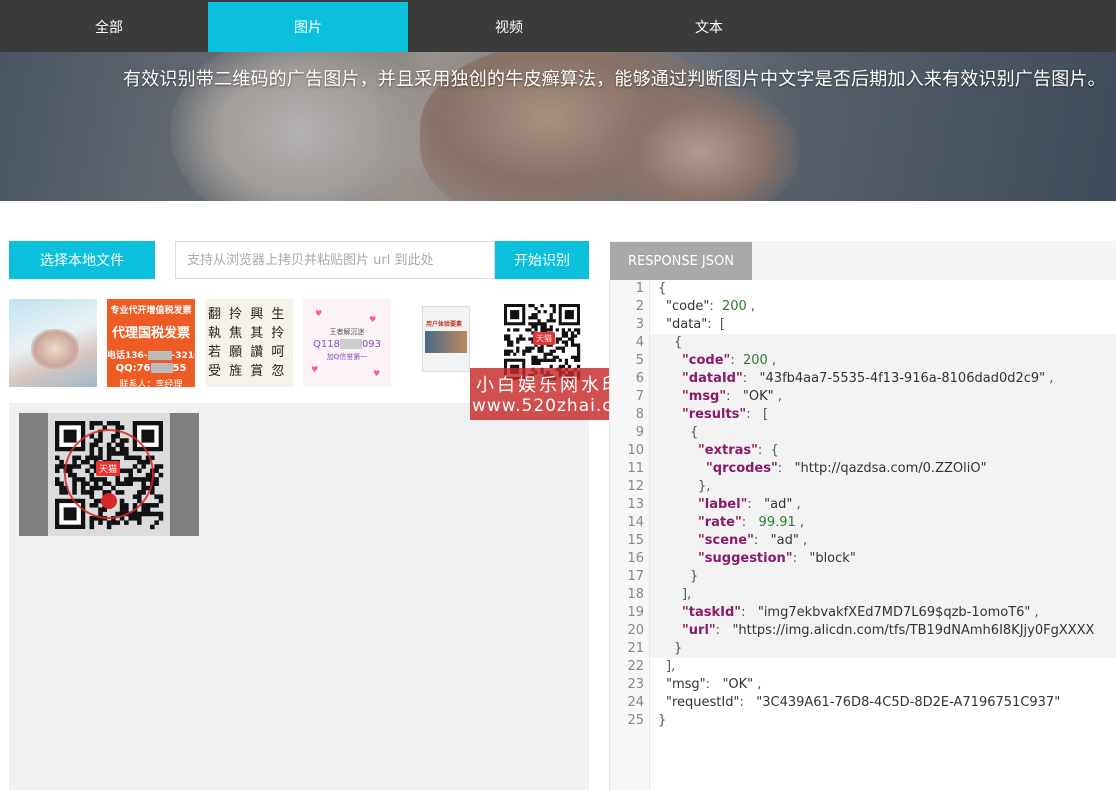 The width and height of the screenshot is (1116, 790). What do you see at coordinates (712, 612) in the screenshot?
I see `code-token: "taskId"` at bounding box center [712, 612].